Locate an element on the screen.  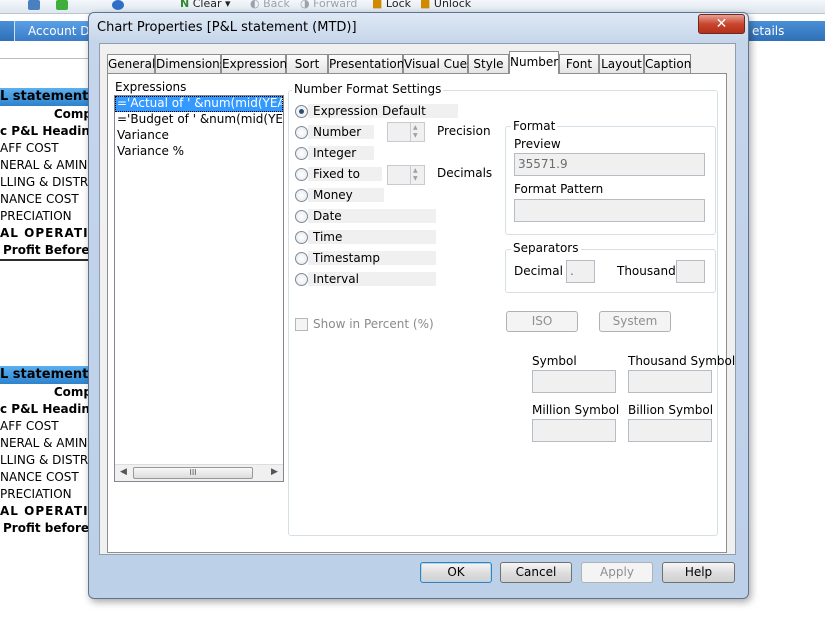
radio-label: Date is located at coordinates (327, 216).